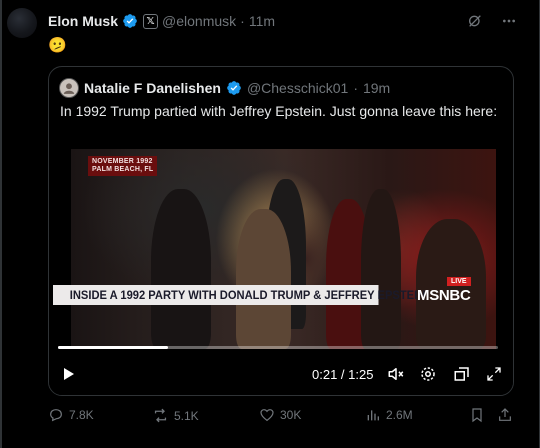  I want to click on play-icon-svg, so click(69, 374).